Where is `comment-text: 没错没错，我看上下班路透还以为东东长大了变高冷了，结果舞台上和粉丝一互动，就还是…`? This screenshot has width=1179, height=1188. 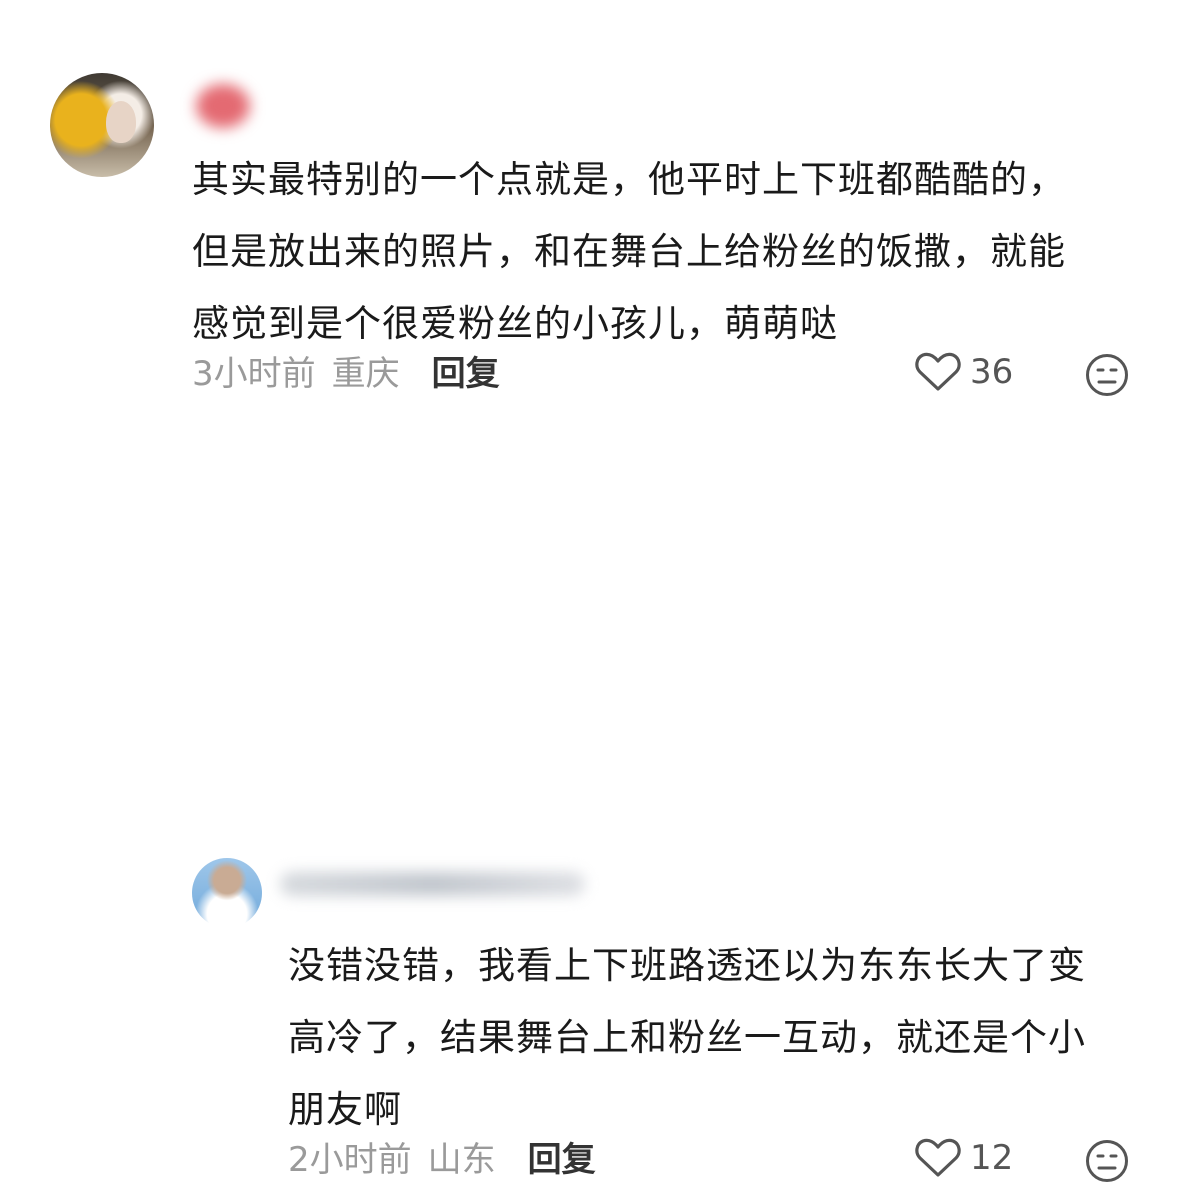 comment-text: 没错没错，我看上下班路透还以为东东长大了变高冷了，结果舞台上和粉丝一互动，就还是… is located at coordinates (687, 1037).